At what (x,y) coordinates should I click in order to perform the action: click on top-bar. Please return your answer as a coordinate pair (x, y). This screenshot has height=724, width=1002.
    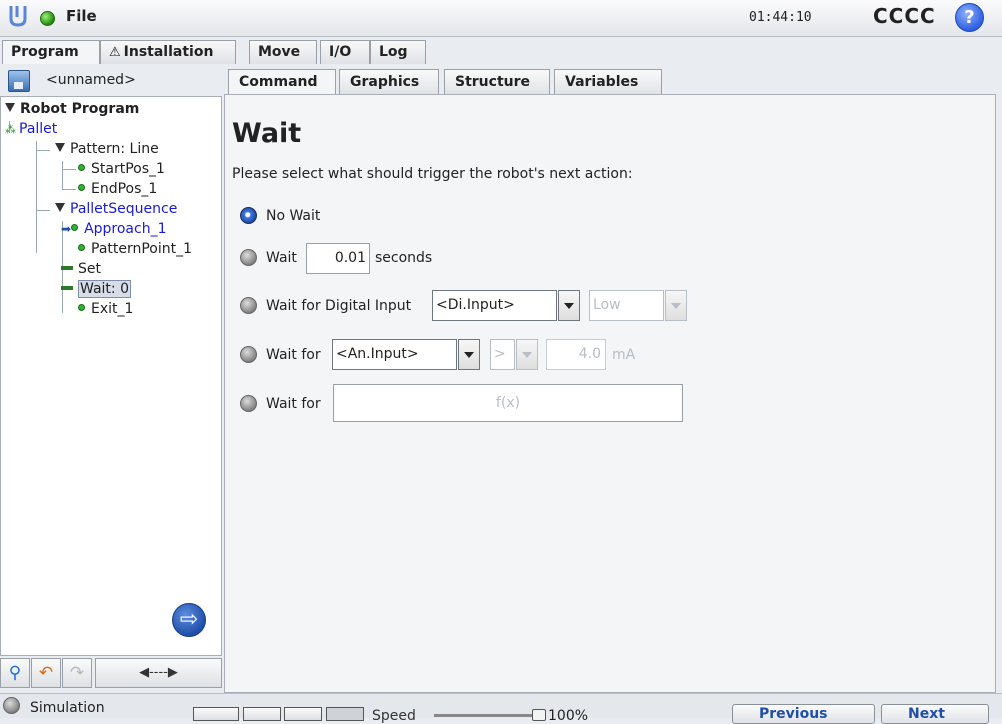
    Looking at the image, I should click on (501, 18).